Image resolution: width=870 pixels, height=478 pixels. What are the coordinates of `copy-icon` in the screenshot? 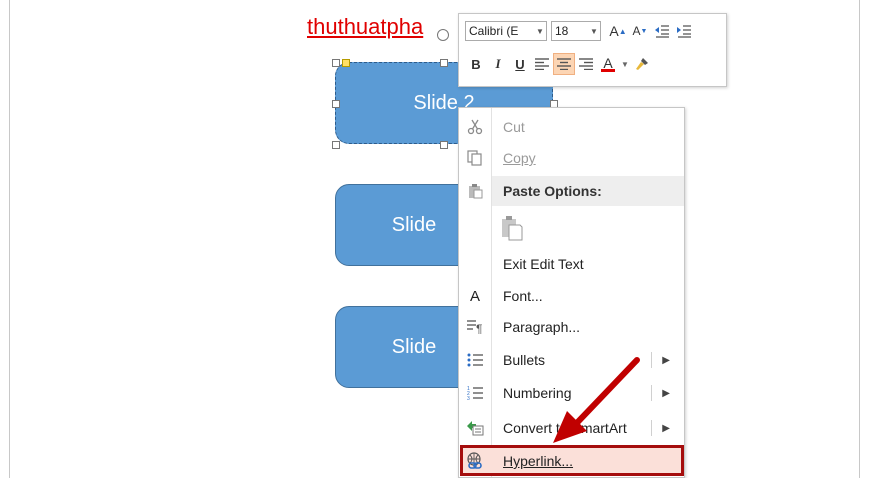 It's located at (475, 158).